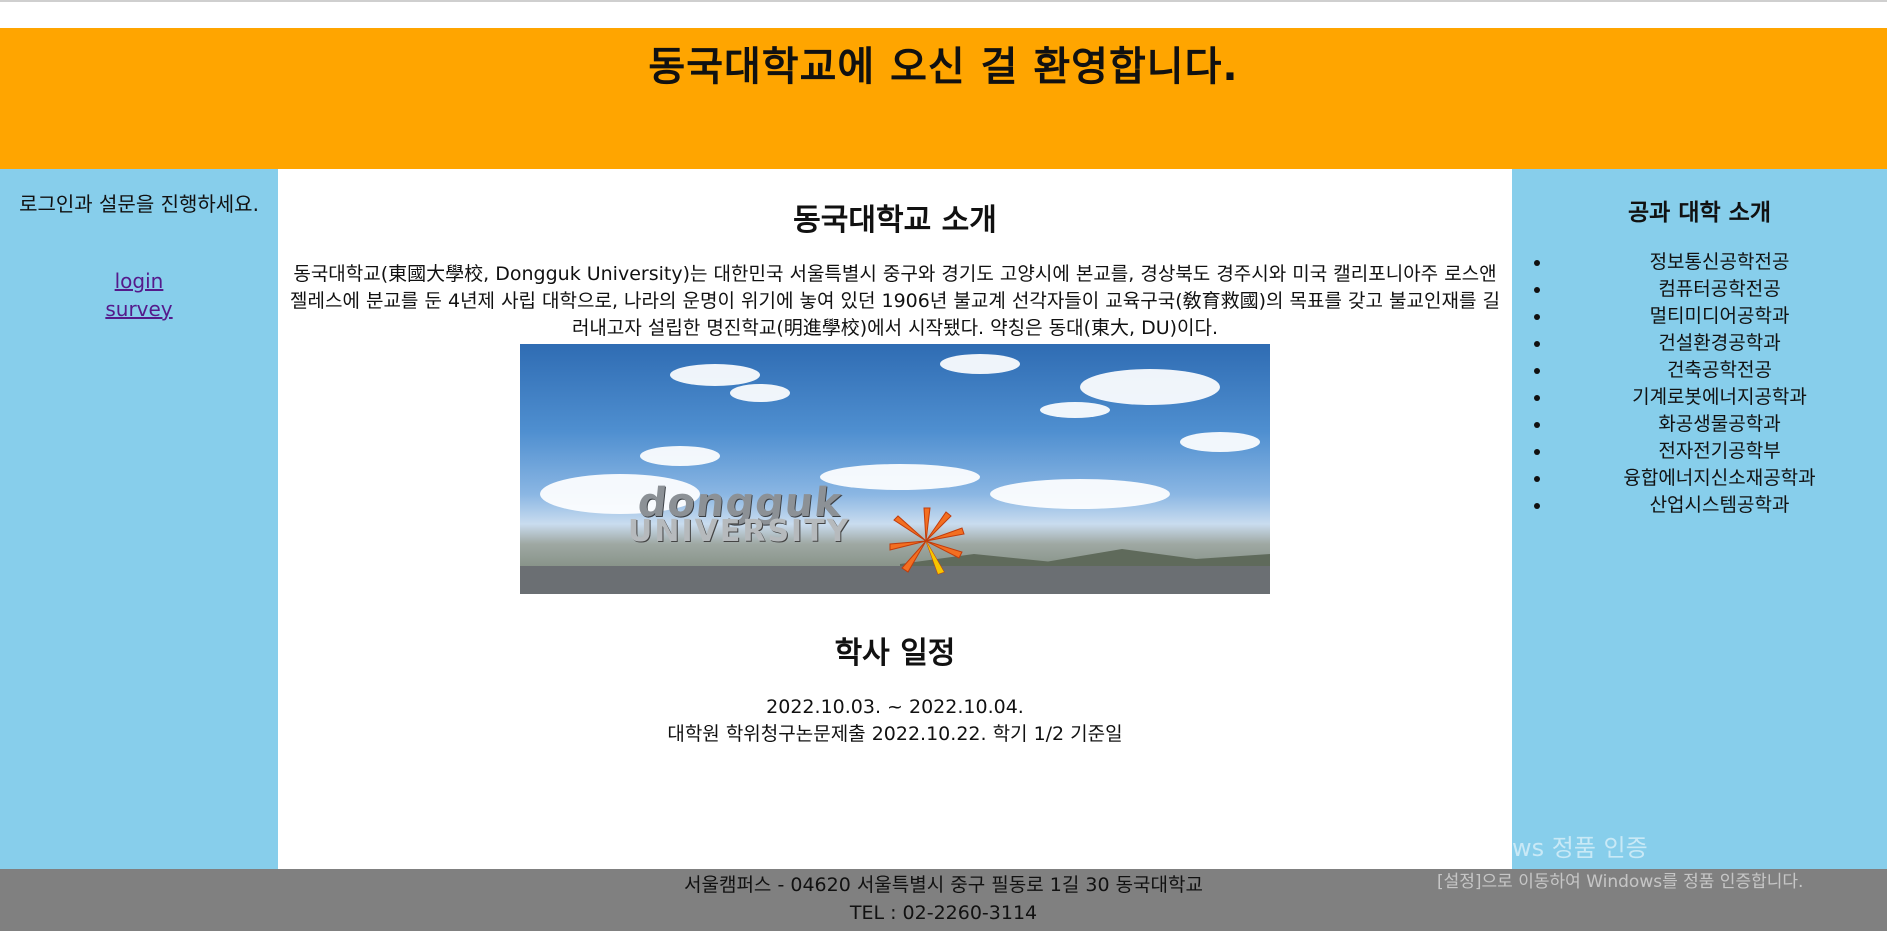 Image resolution: width=1887 pixels, height=931 pixels. I want to click on list-item: 융합에너지신소재공학과, so click(1719, 478).